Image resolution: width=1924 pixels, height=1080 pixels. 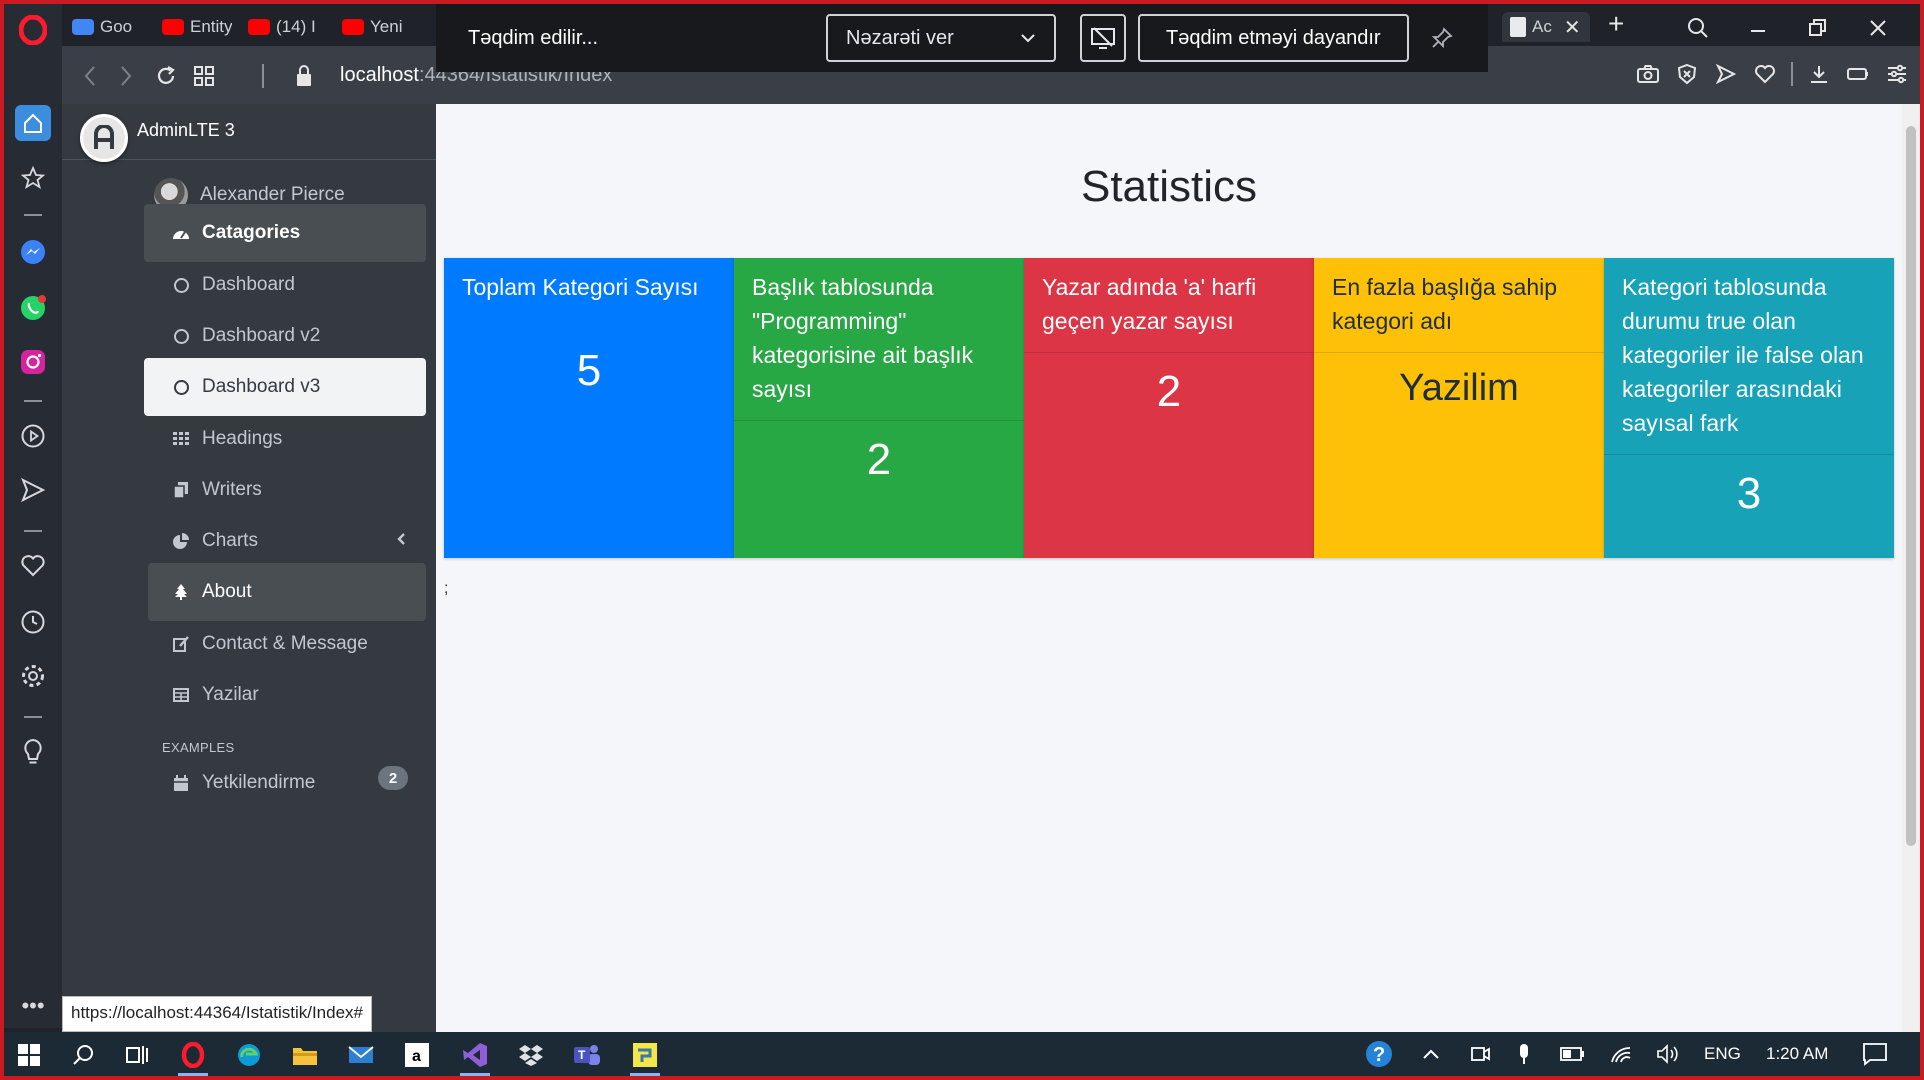 What do you see at coordinates (353, 27) in the screenshot?
I see `youtube-icon` at bounding box center [353, 27].